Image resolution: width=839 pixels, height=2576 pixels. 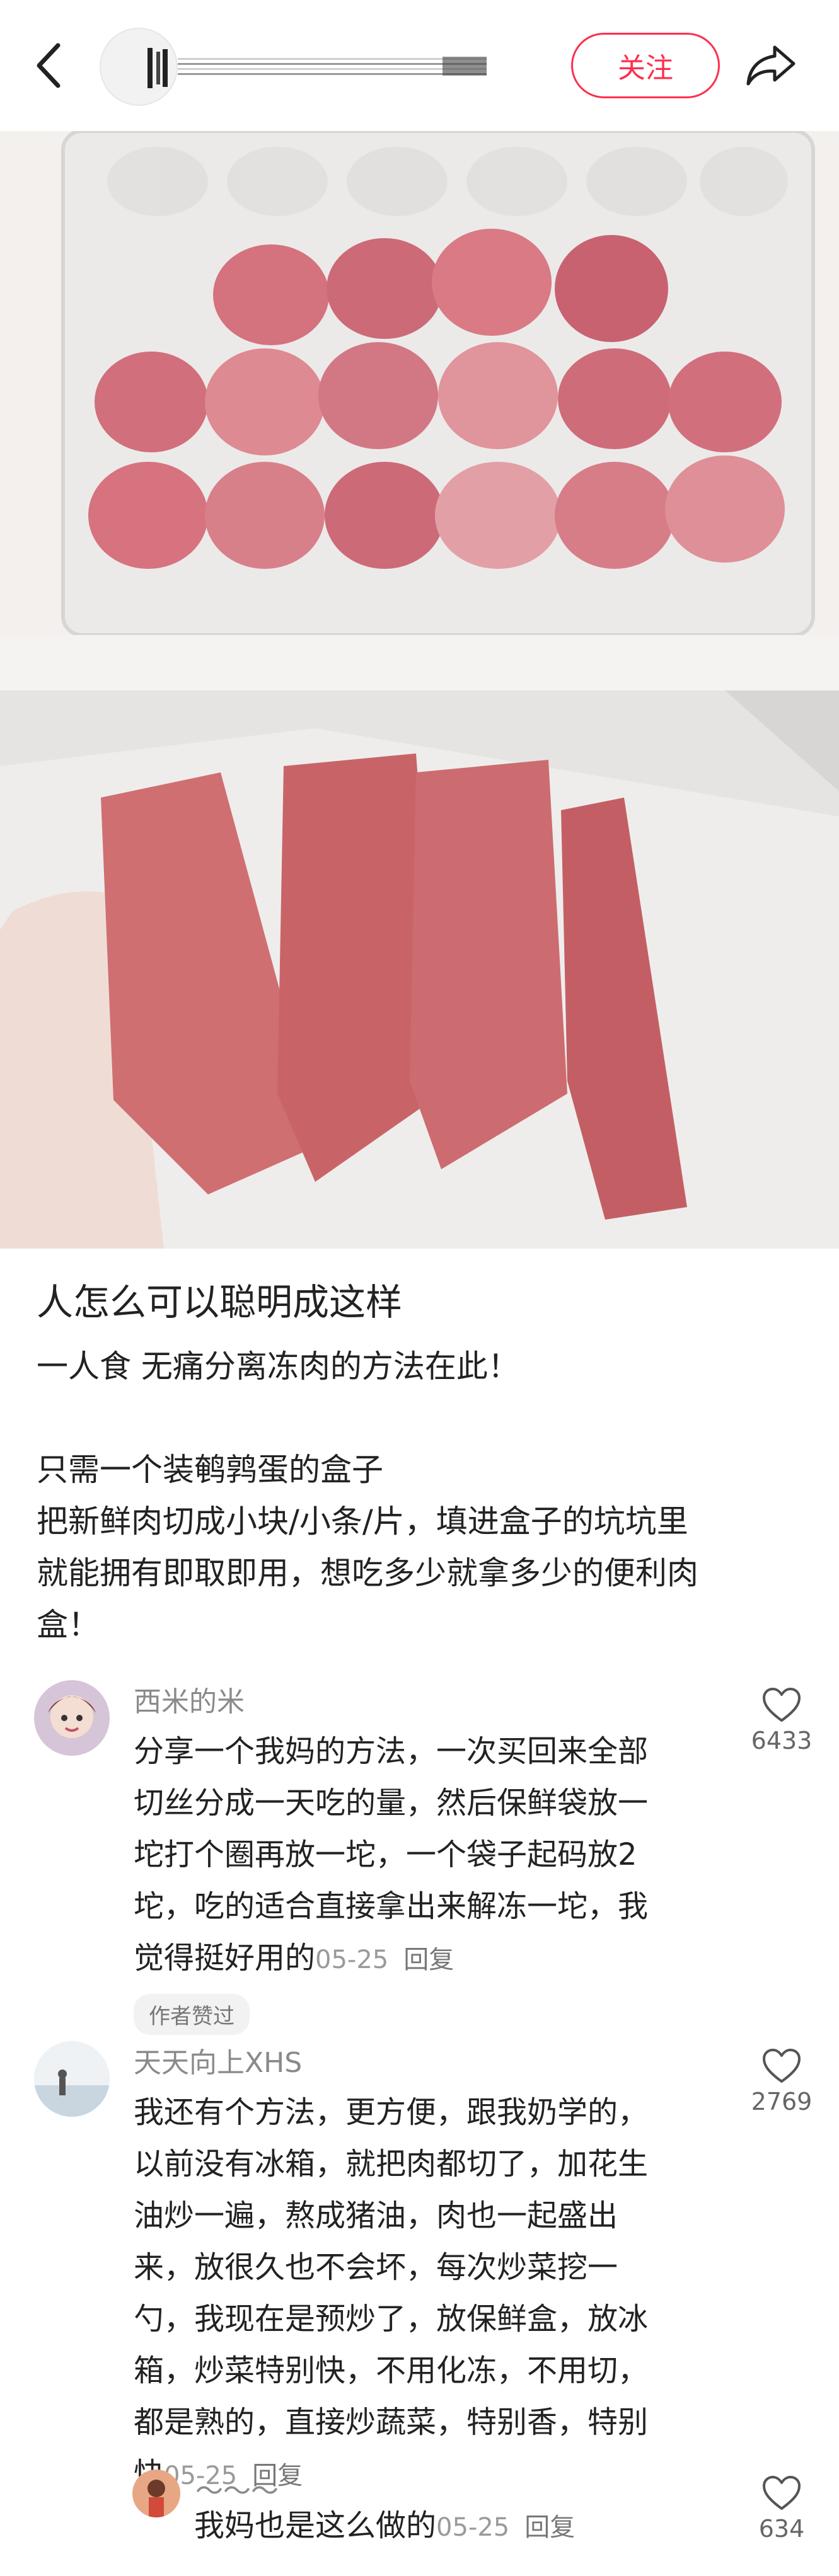 What do you see at coordinates (391, 2112) in the screenshot?
I see `comment-text-line: 我还有个方法，更方便，跟我奶学的，` at bounding box center [391, 2112].